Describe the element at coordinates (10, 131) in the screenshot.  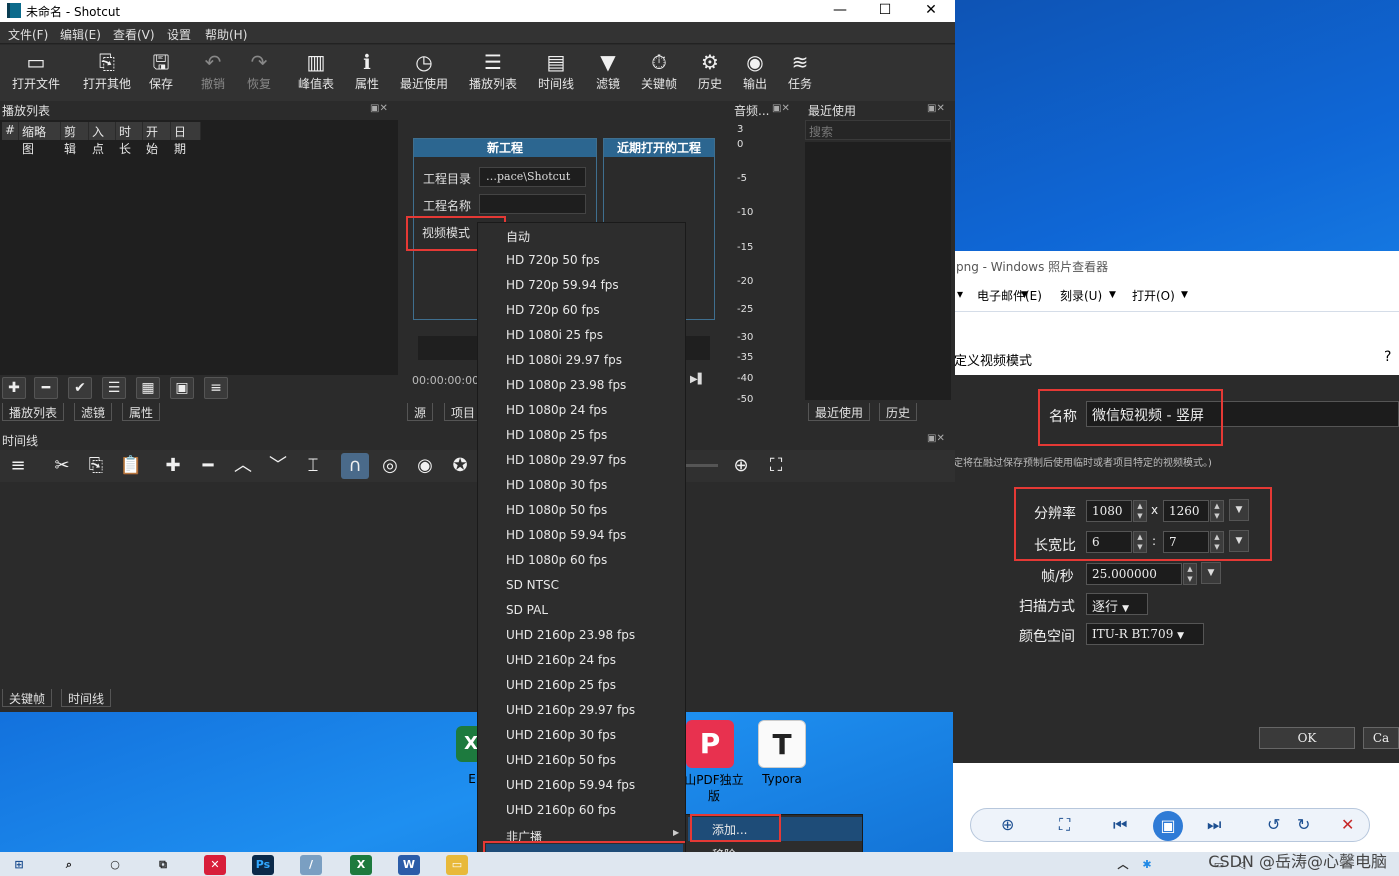
I see `col-index: #` at that location.